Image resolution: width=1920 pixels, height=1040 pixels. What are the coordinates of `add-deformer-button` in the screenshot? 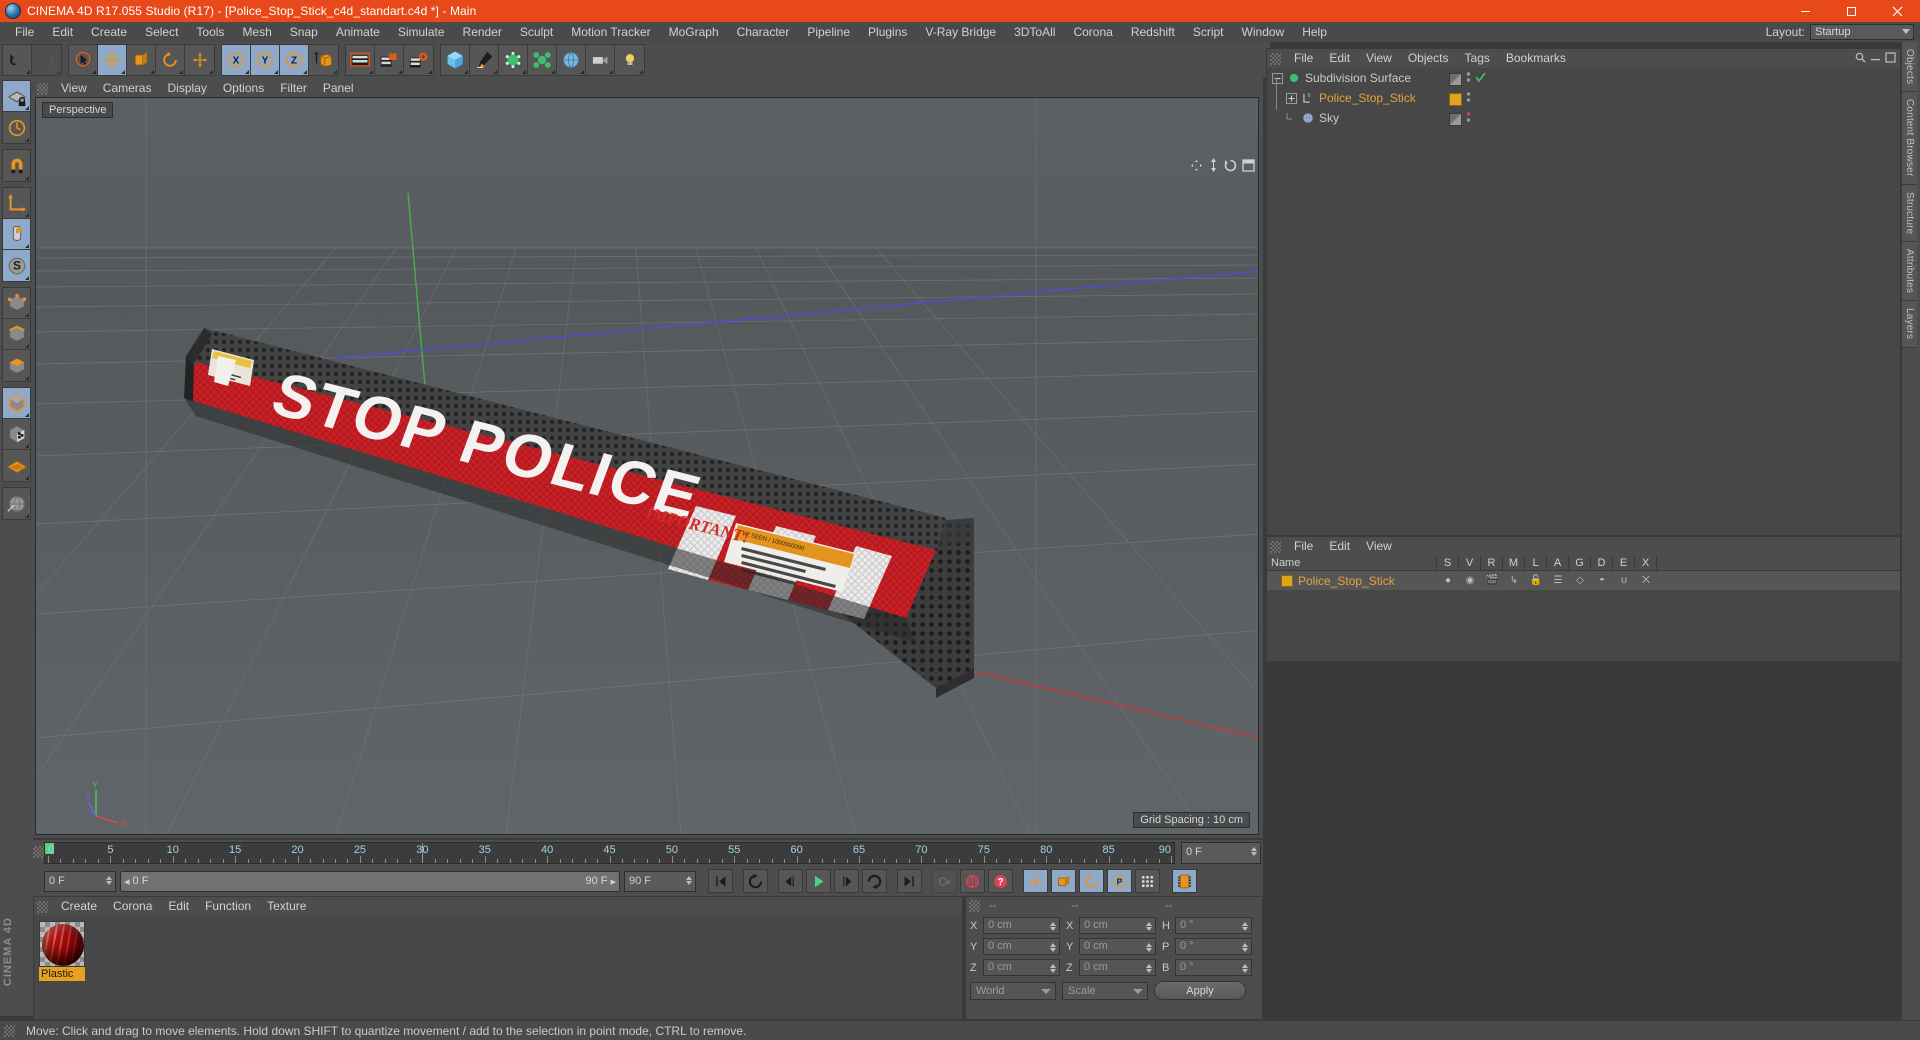 It's located at (542, 60).